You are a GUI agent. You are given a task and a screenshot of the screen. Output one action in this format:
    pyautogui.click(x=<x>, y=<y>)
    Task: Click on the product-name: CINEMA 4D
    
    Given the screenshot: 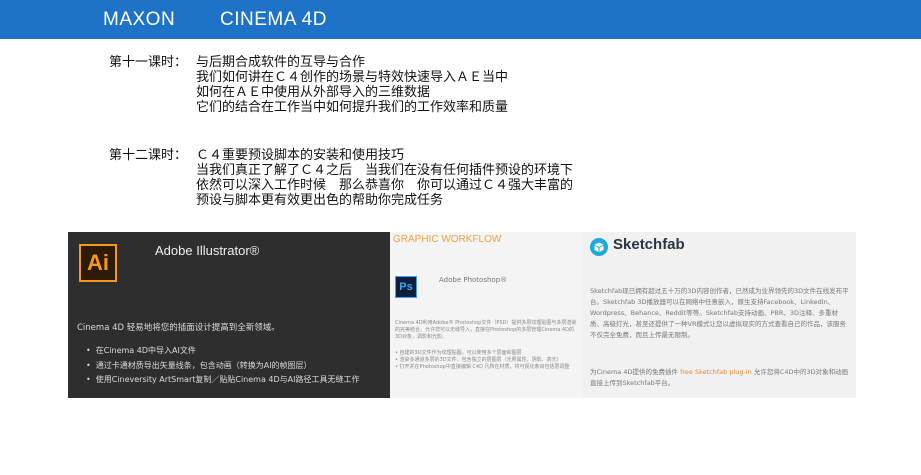 What is the action you would take?
    pyautogui.click(x=273, y=19)
    